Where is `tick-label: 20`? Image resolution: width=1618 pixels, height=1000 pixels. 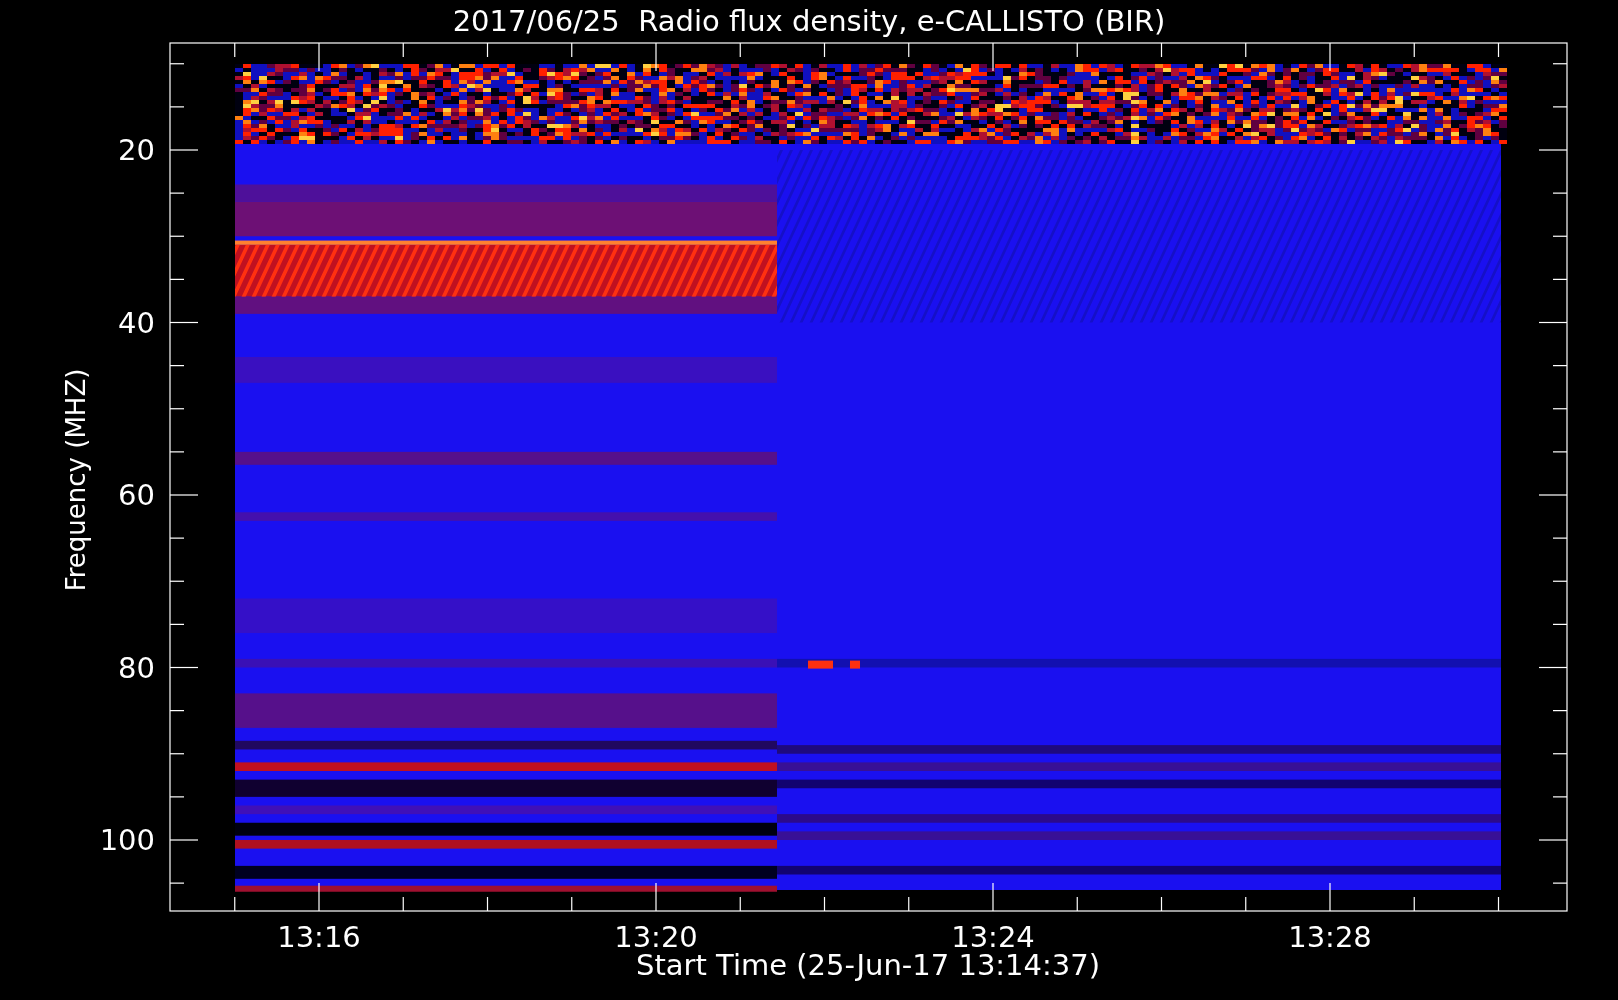 tick-label: 20 is located at coordinates (136, 150).